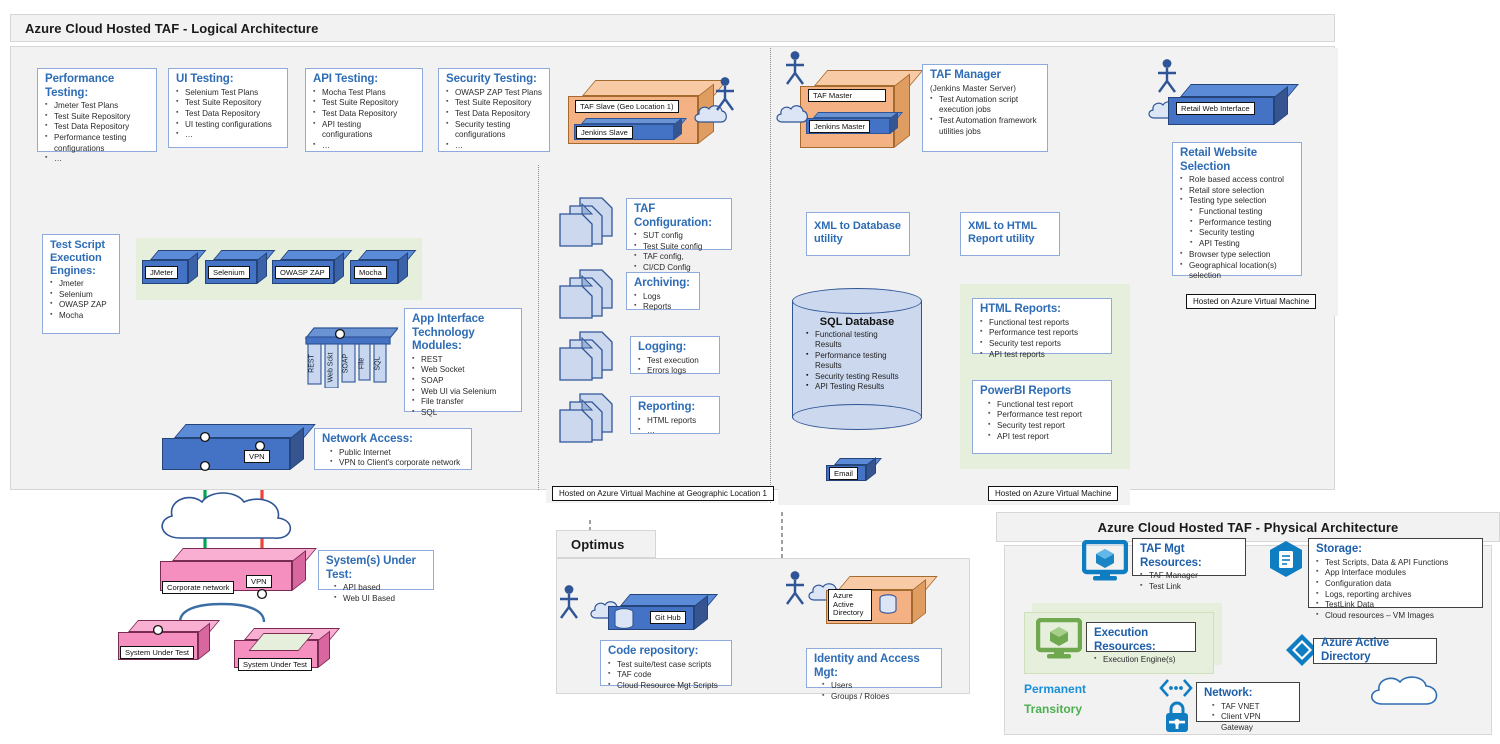  Describe the element at coordinates (667, 407) in the screenshot. I see `card-title: Reporting:` at that location.